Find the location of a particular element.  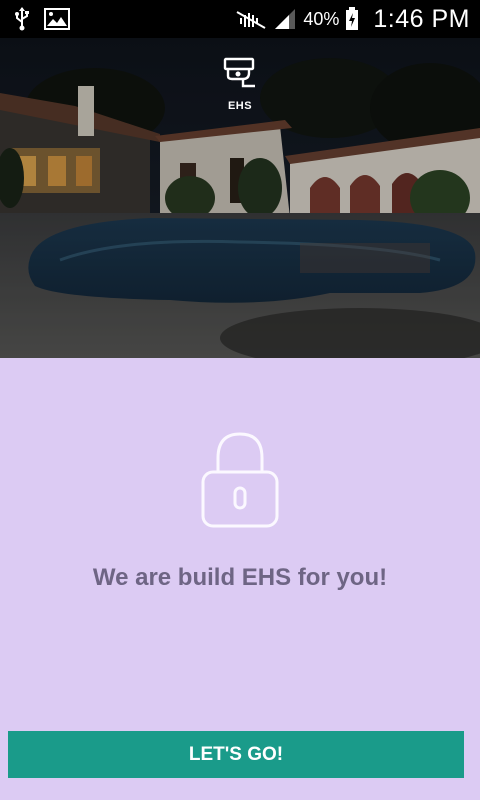

battery-percent: 40% is located at coordinates (321, 18).